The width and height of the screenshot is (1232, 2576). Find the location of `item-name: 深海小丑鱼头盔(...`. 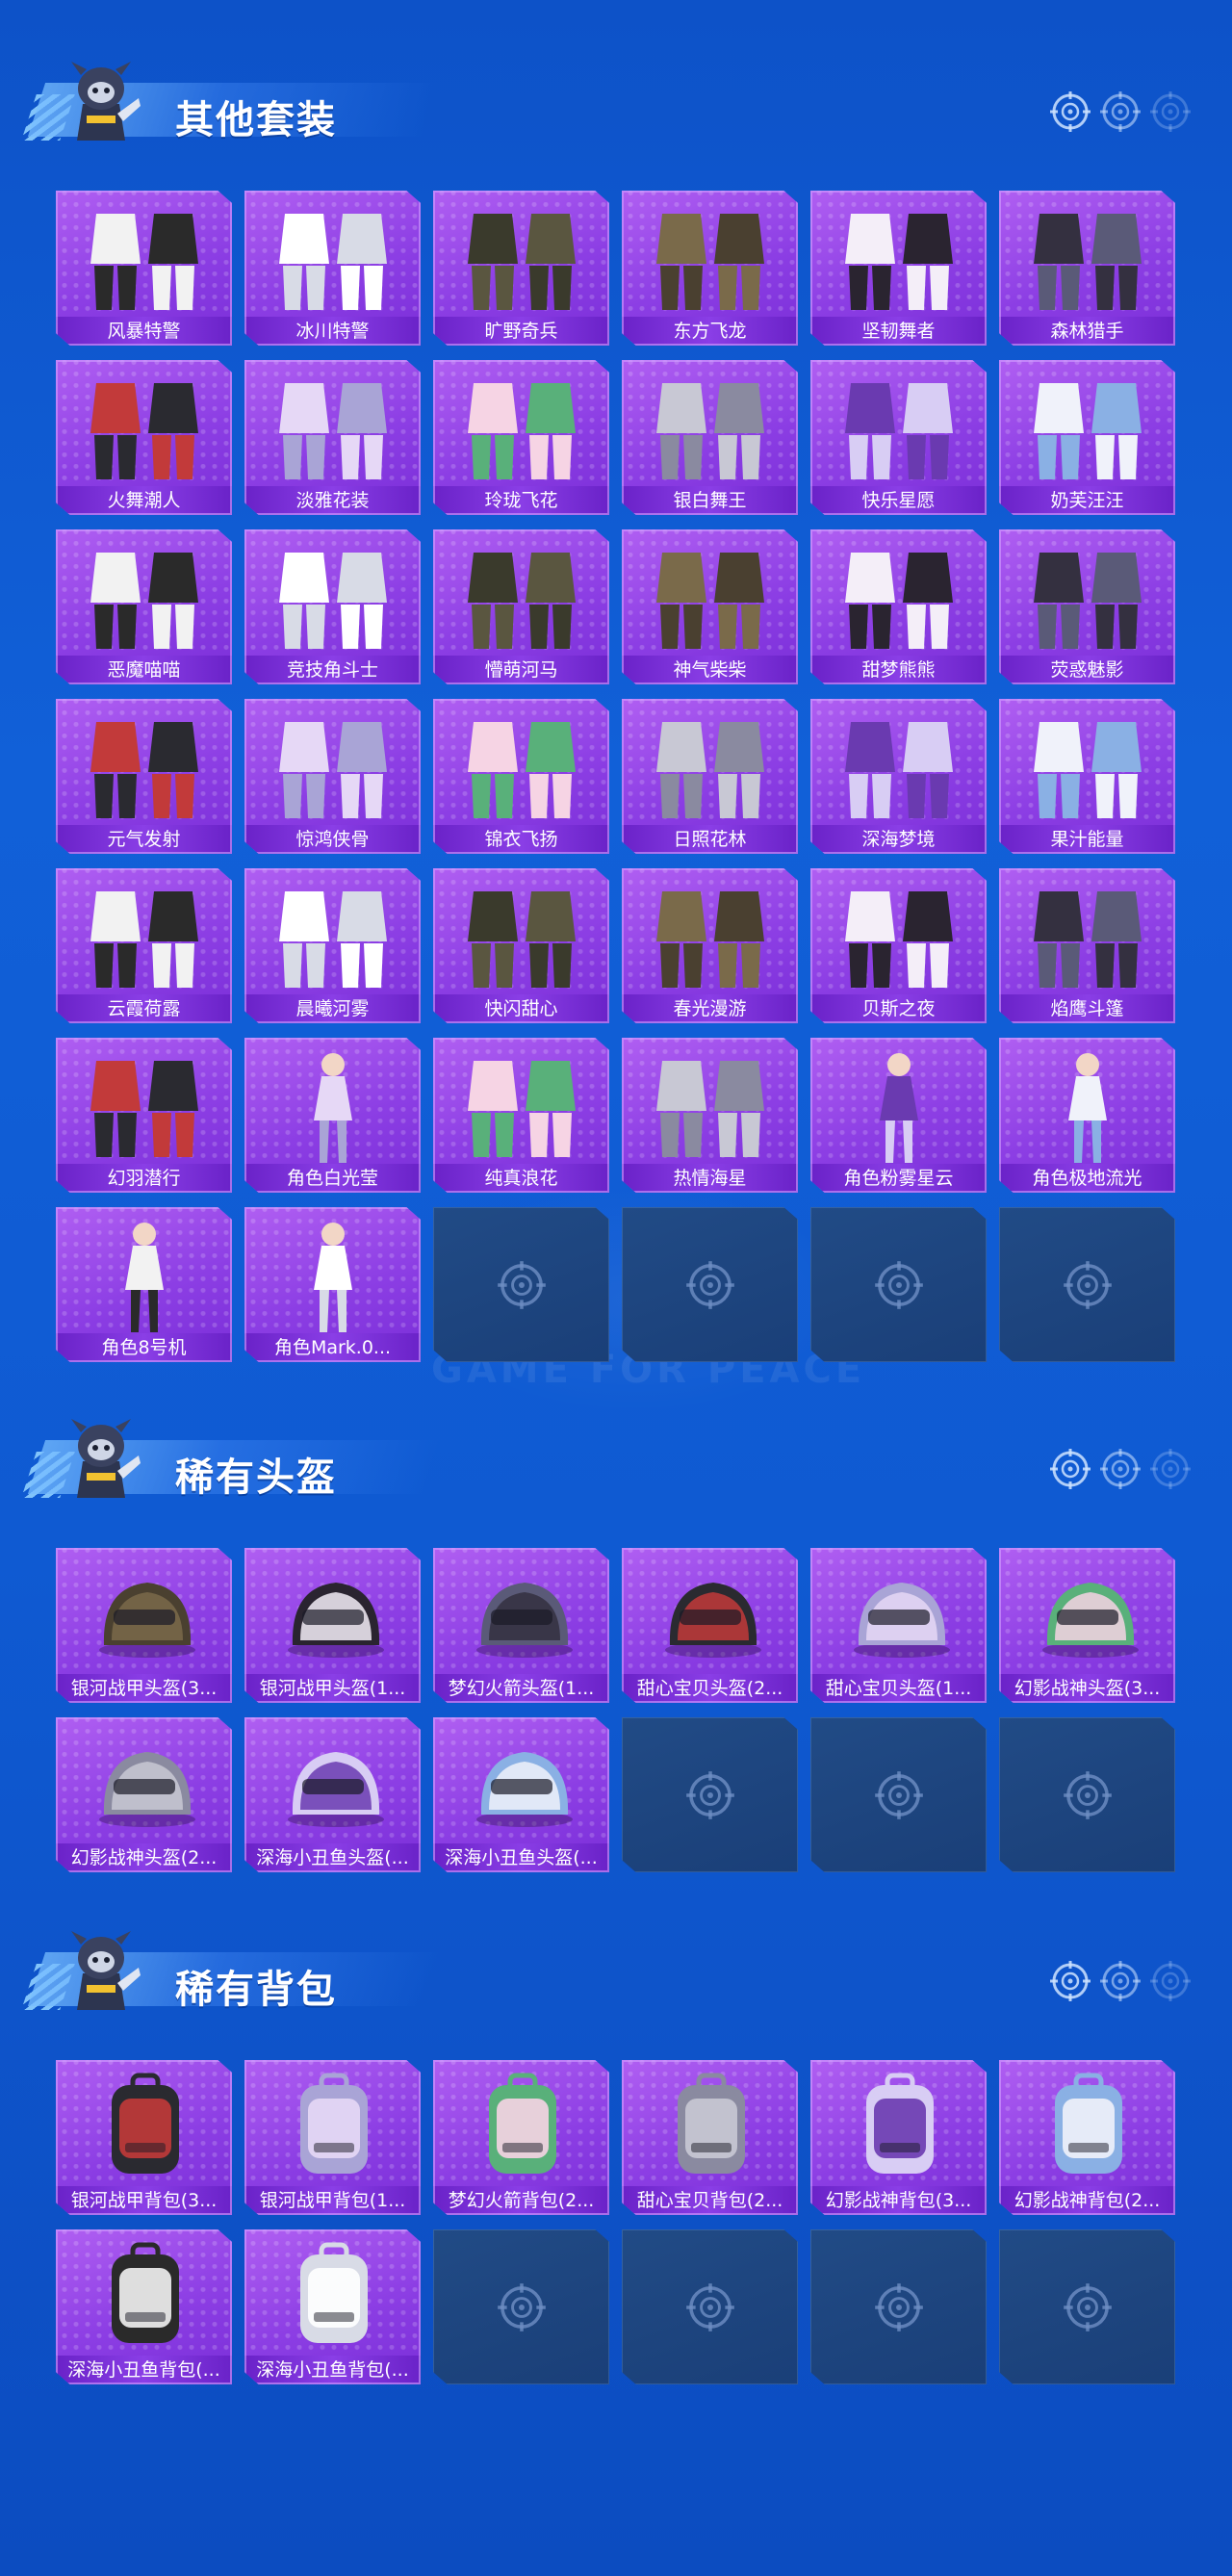

item-name: 深海小丑鱼头盔(... is located at coordinates (521, 1858).